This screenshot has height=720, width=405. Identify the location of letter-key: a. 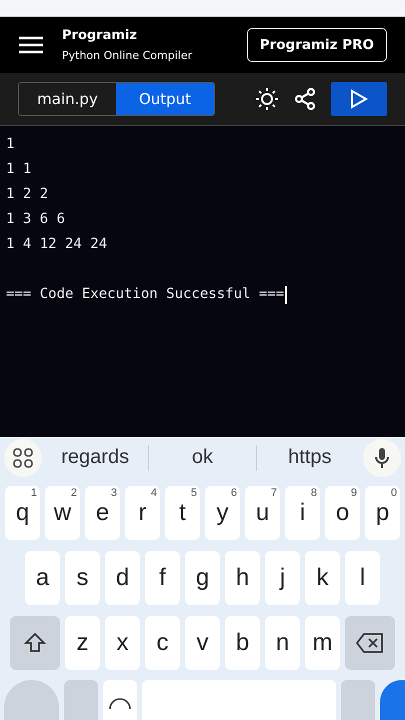
(42, 578).